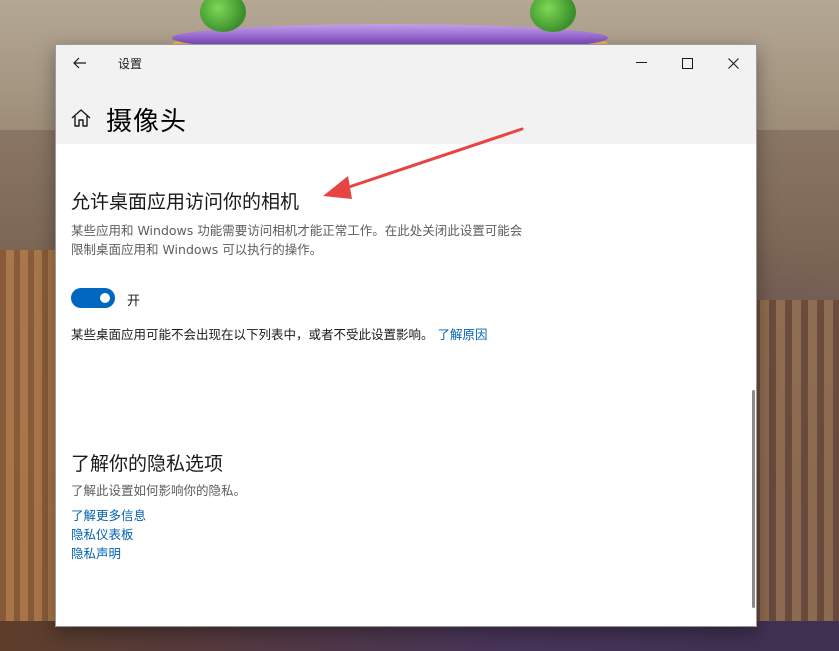  Describe the element at coordinates (105, 298) in the screenshot. I see `toggle-knob` at that location.